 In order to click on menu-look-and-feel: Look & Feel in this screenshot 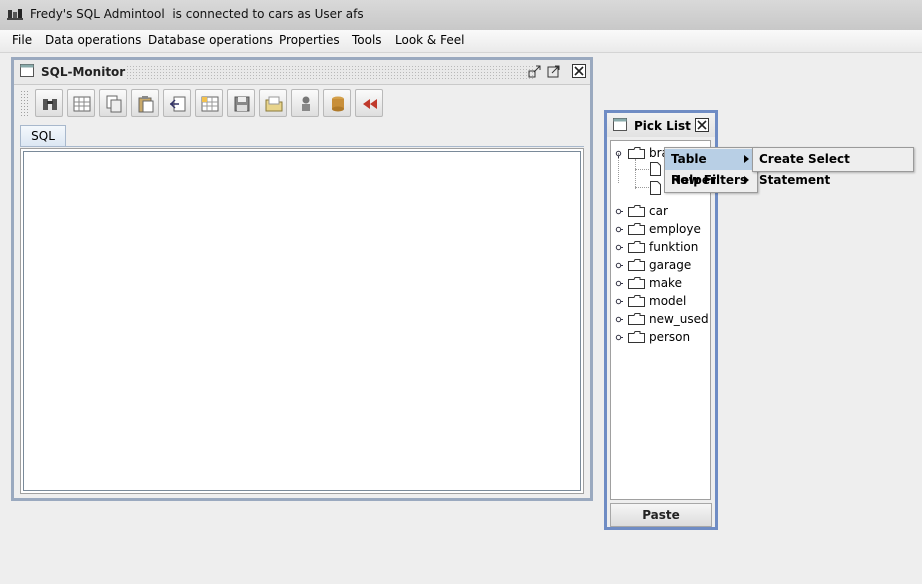, I will do `click(429, 40)`.